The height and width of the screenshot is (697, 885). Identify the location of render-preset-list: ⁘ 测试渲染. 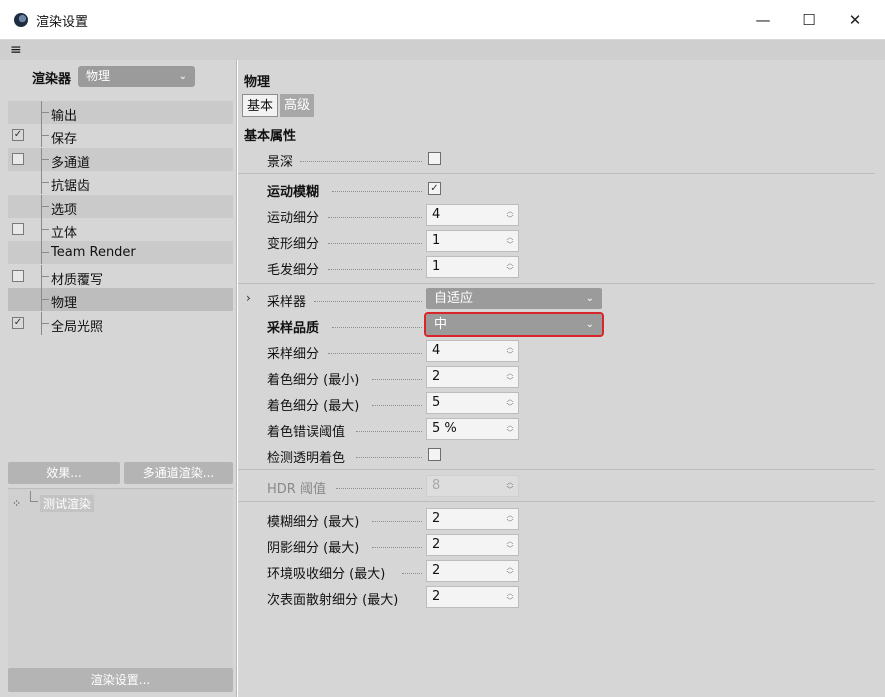
(120, 578).